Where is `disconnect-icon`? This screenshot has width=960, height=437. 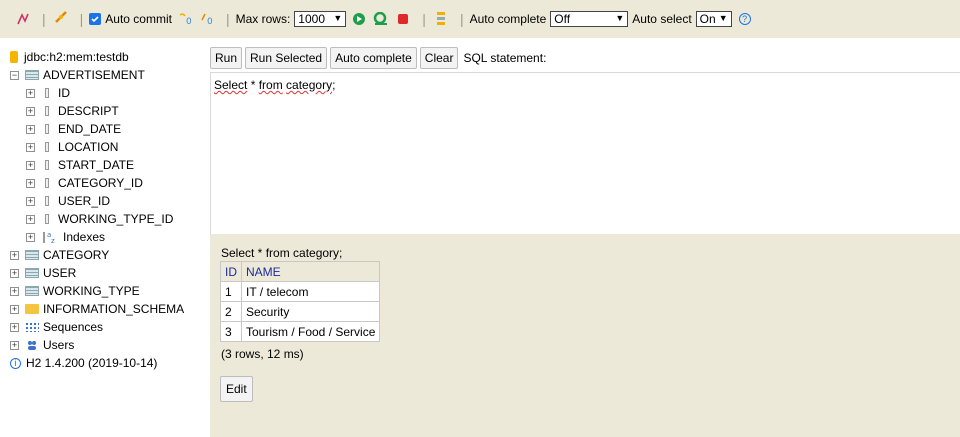
disconnect-icon is located at coordinates (61, 19).